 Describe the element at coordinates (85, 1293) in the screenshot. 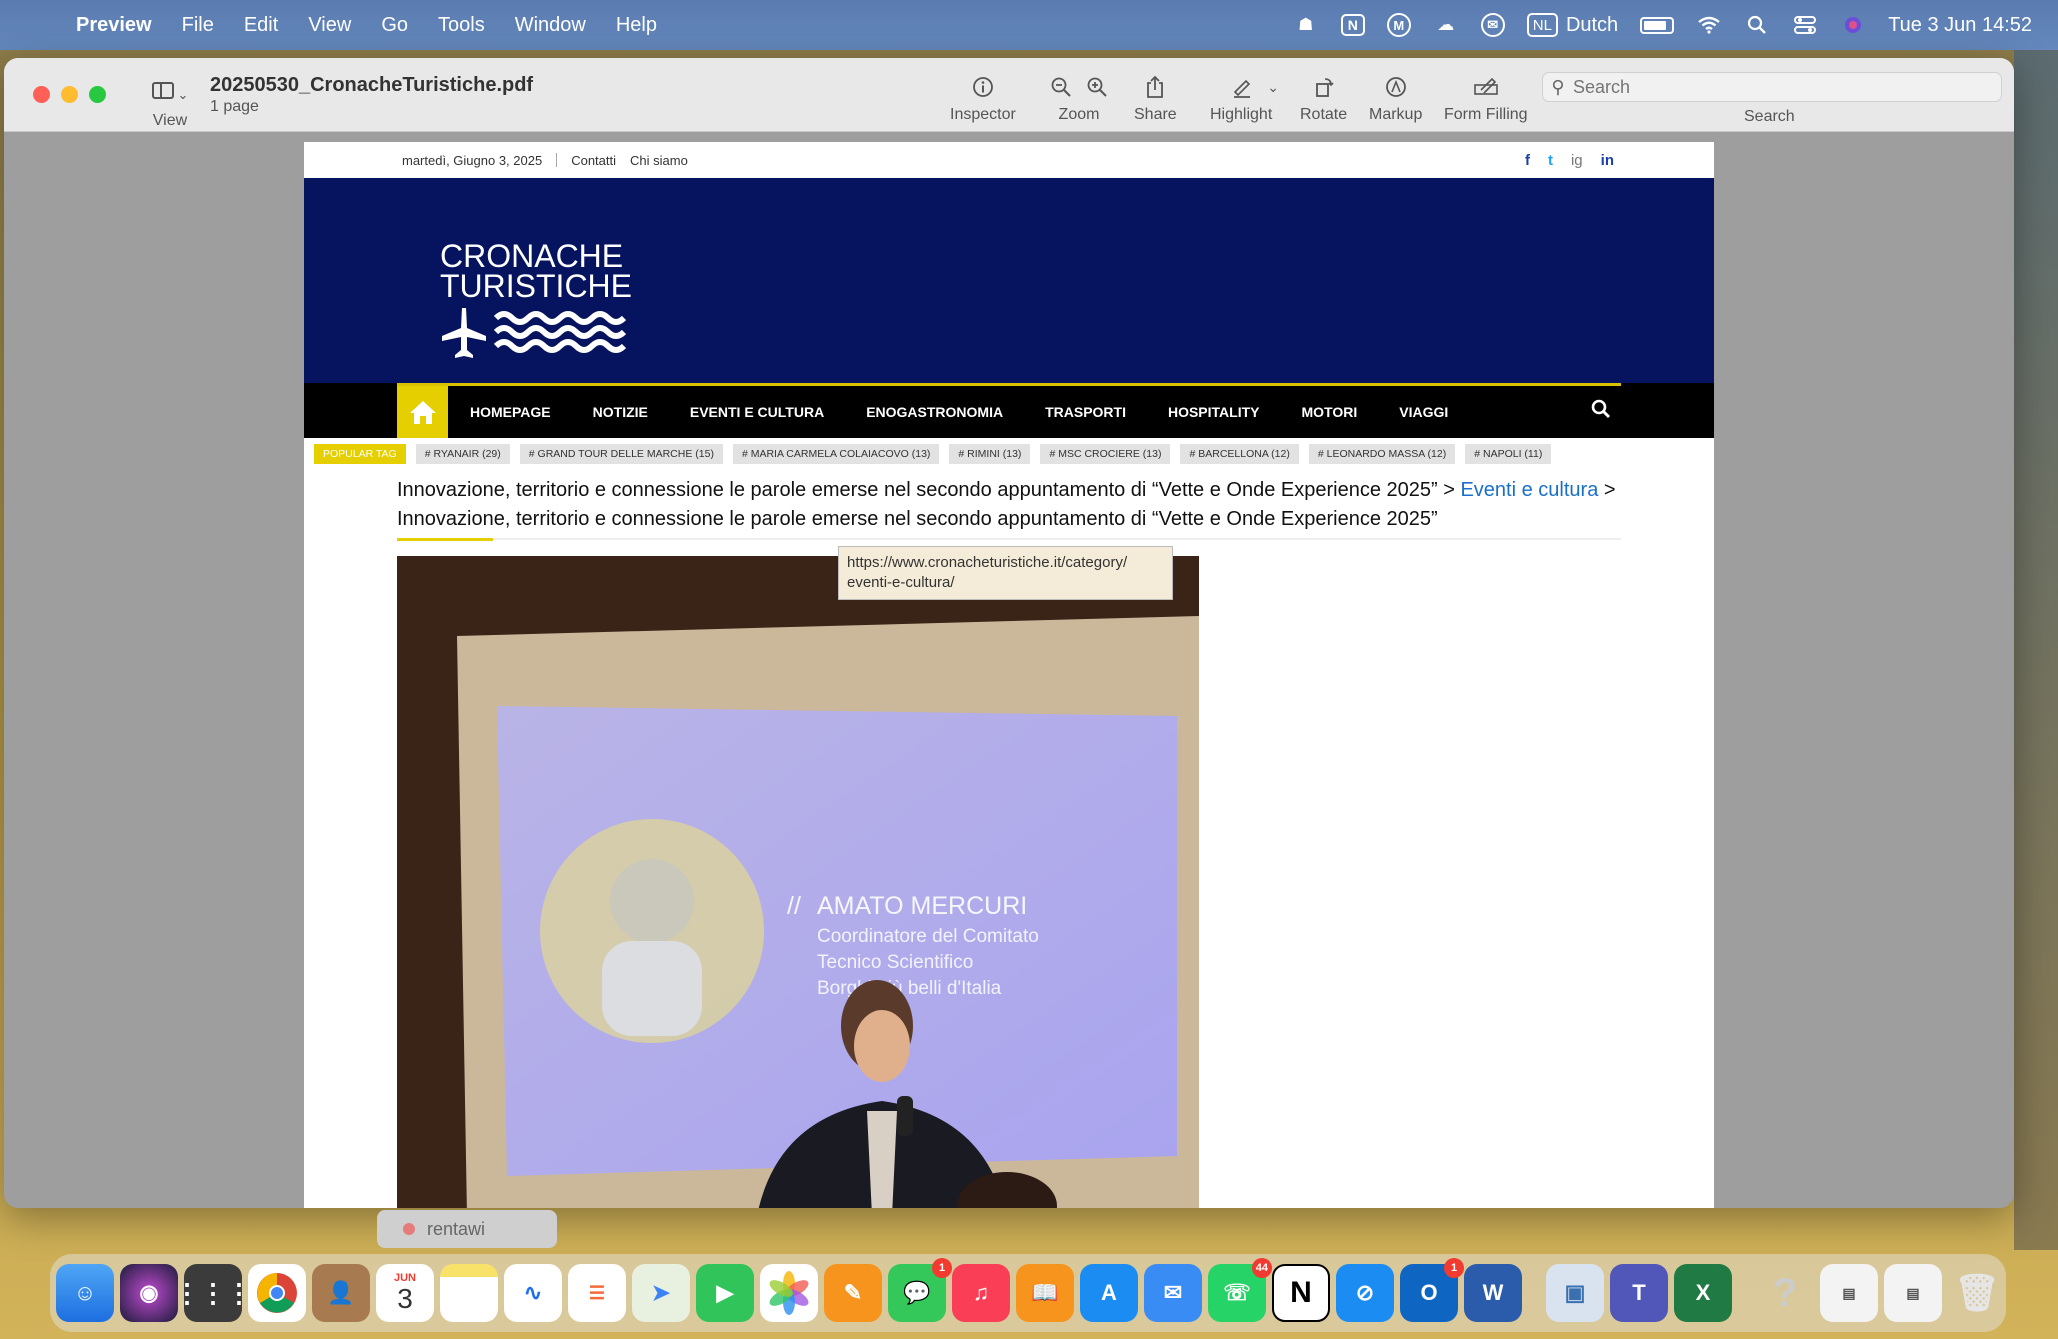

I see `finder-icon: ☺` at that location.